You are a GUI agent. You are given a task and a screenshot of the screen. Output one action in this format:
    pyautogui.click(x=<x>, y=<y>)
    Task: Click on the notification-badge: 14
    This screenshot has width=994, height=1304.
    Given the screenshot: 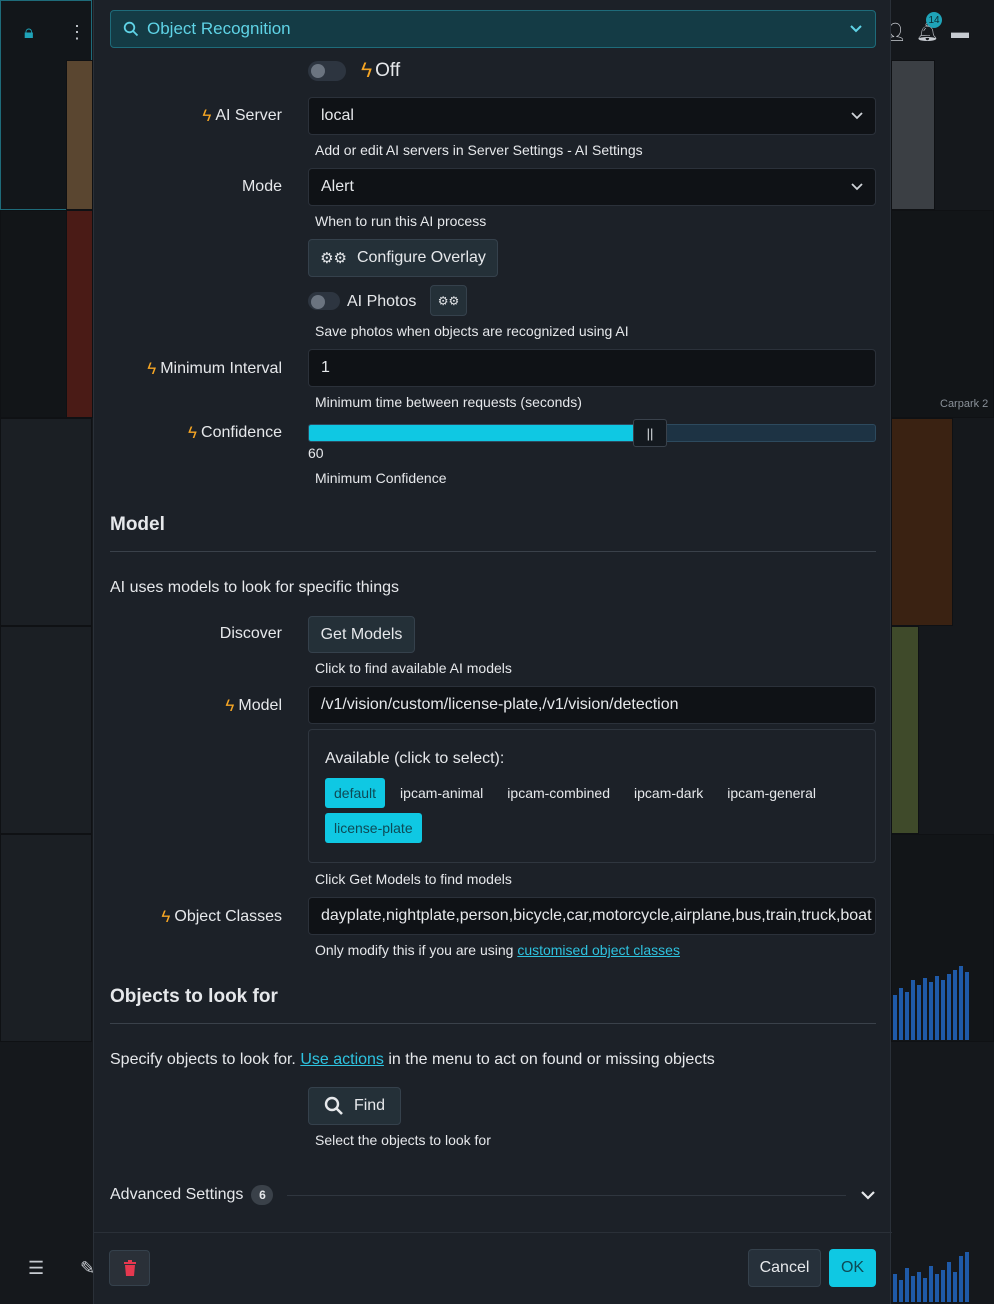 What is the action you would take?
    pyautogui.click(x=934, y=20)
    